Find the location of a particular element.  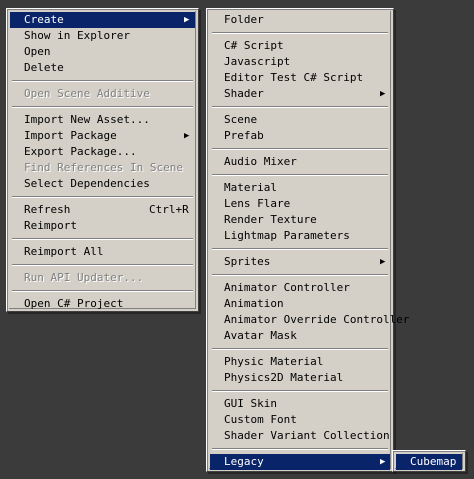

menu-item-cubemap: Cubemap is located at coordinates (429, 462).